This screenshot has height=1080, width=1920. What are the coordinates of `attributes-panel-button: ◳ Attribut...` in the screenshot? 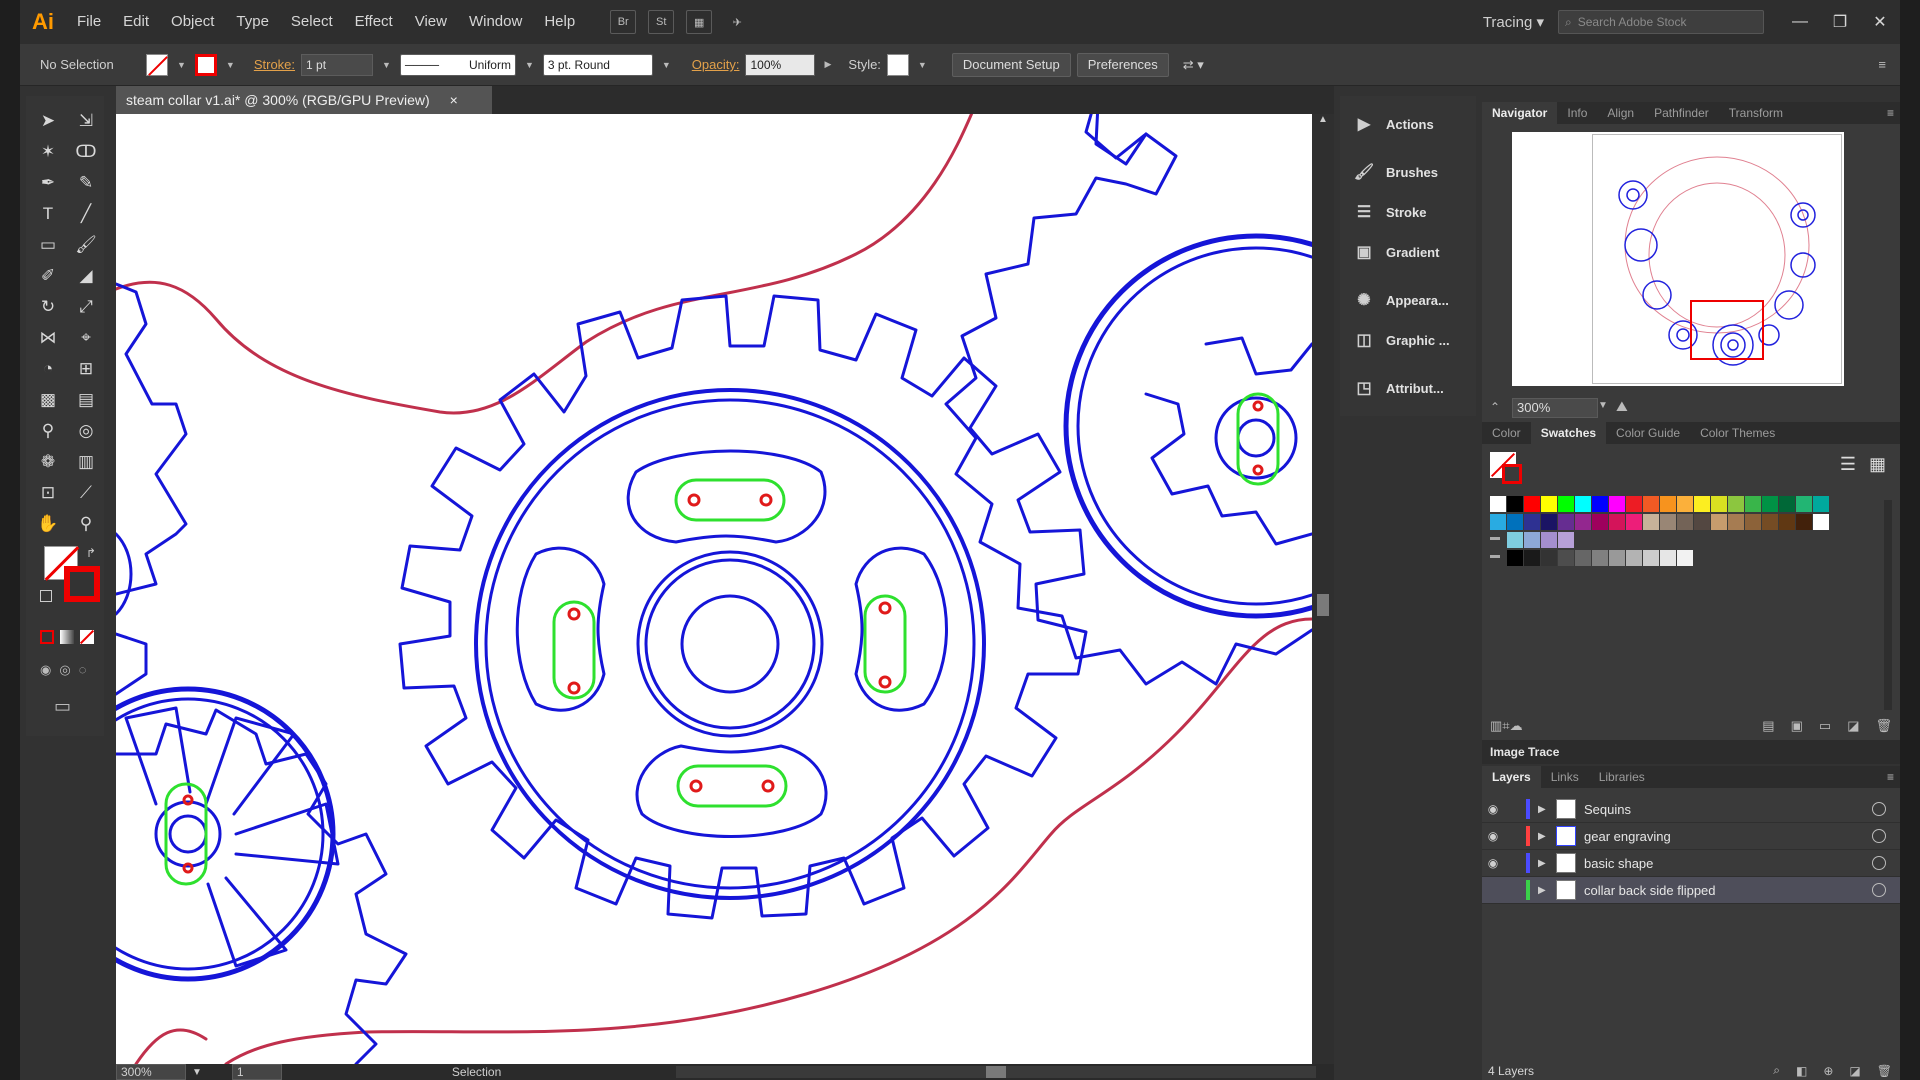 It's located at (1408, 388).